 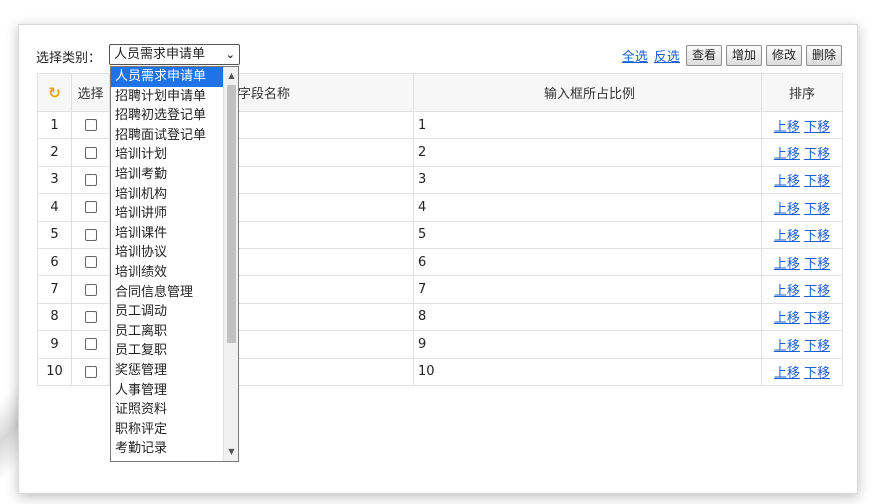 What do you see at coordinates (167, 430) in the screenshot?
I see `dropdown-option: 职称评定` at bounding box center [167, 430].